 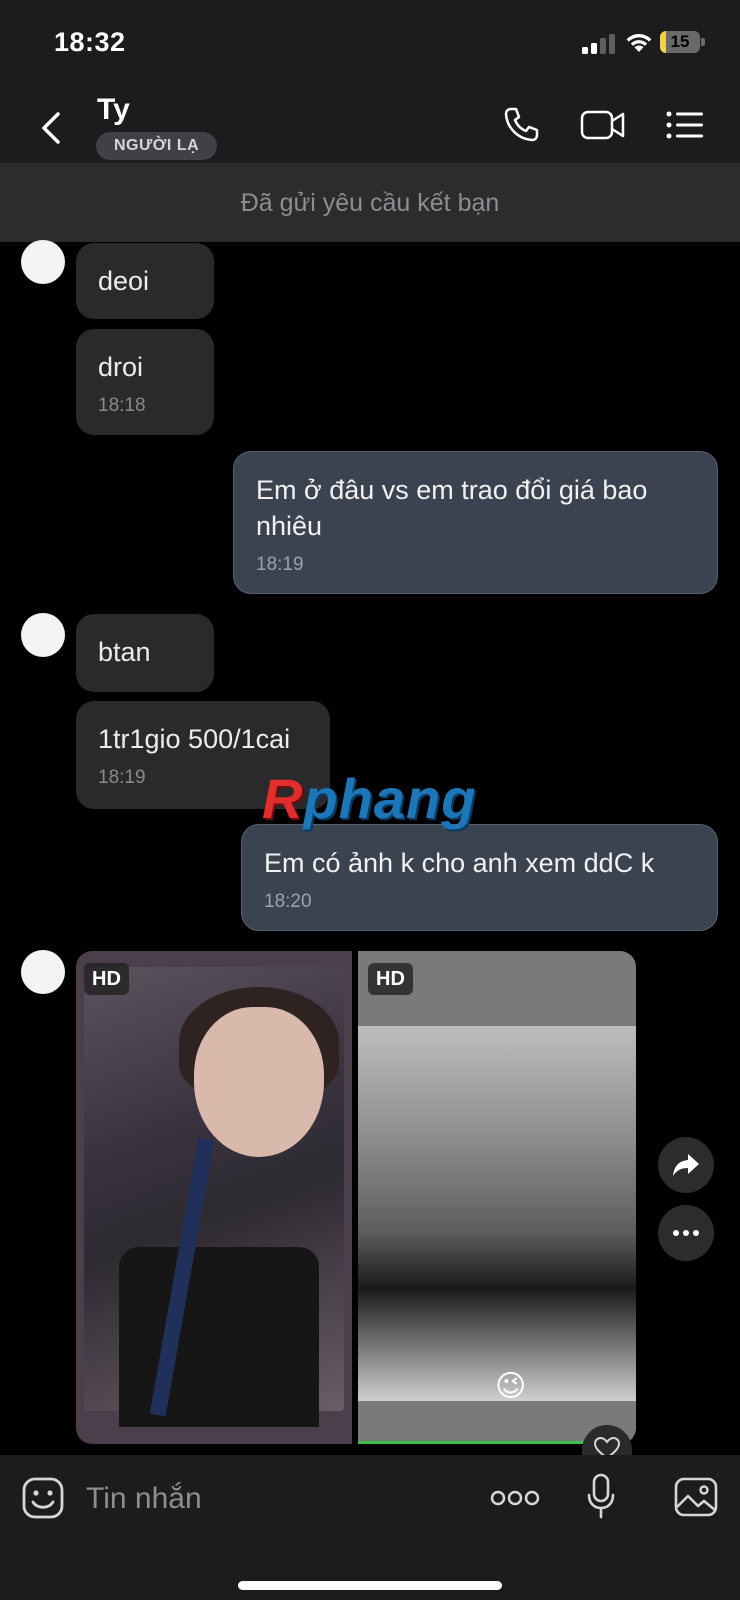 What do you see at coordinates (370, 1527) in the screenshot?
I see `message-input-bar` at bounding box center [370, 1527].